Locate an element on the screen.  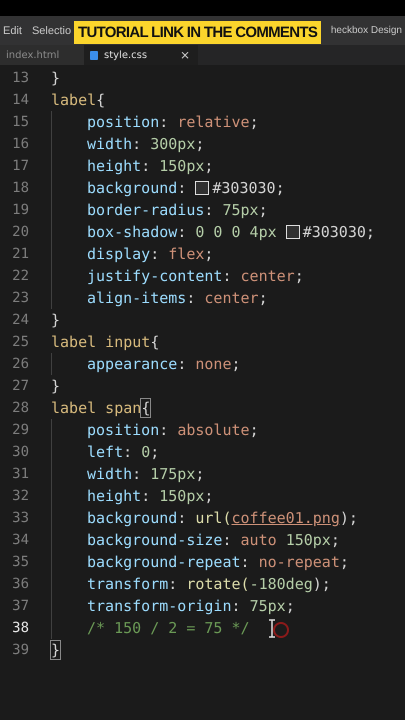
code-text: align-items: center; is located at coordinates (177, 298).